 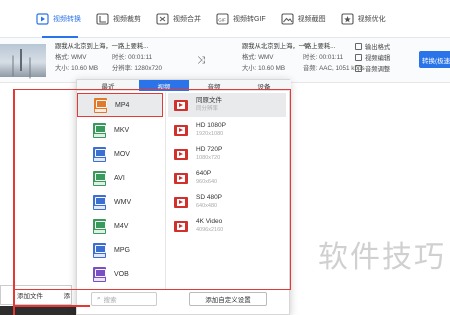 I want to click on format-item-mov: MOV, so click(x=120, y=154).